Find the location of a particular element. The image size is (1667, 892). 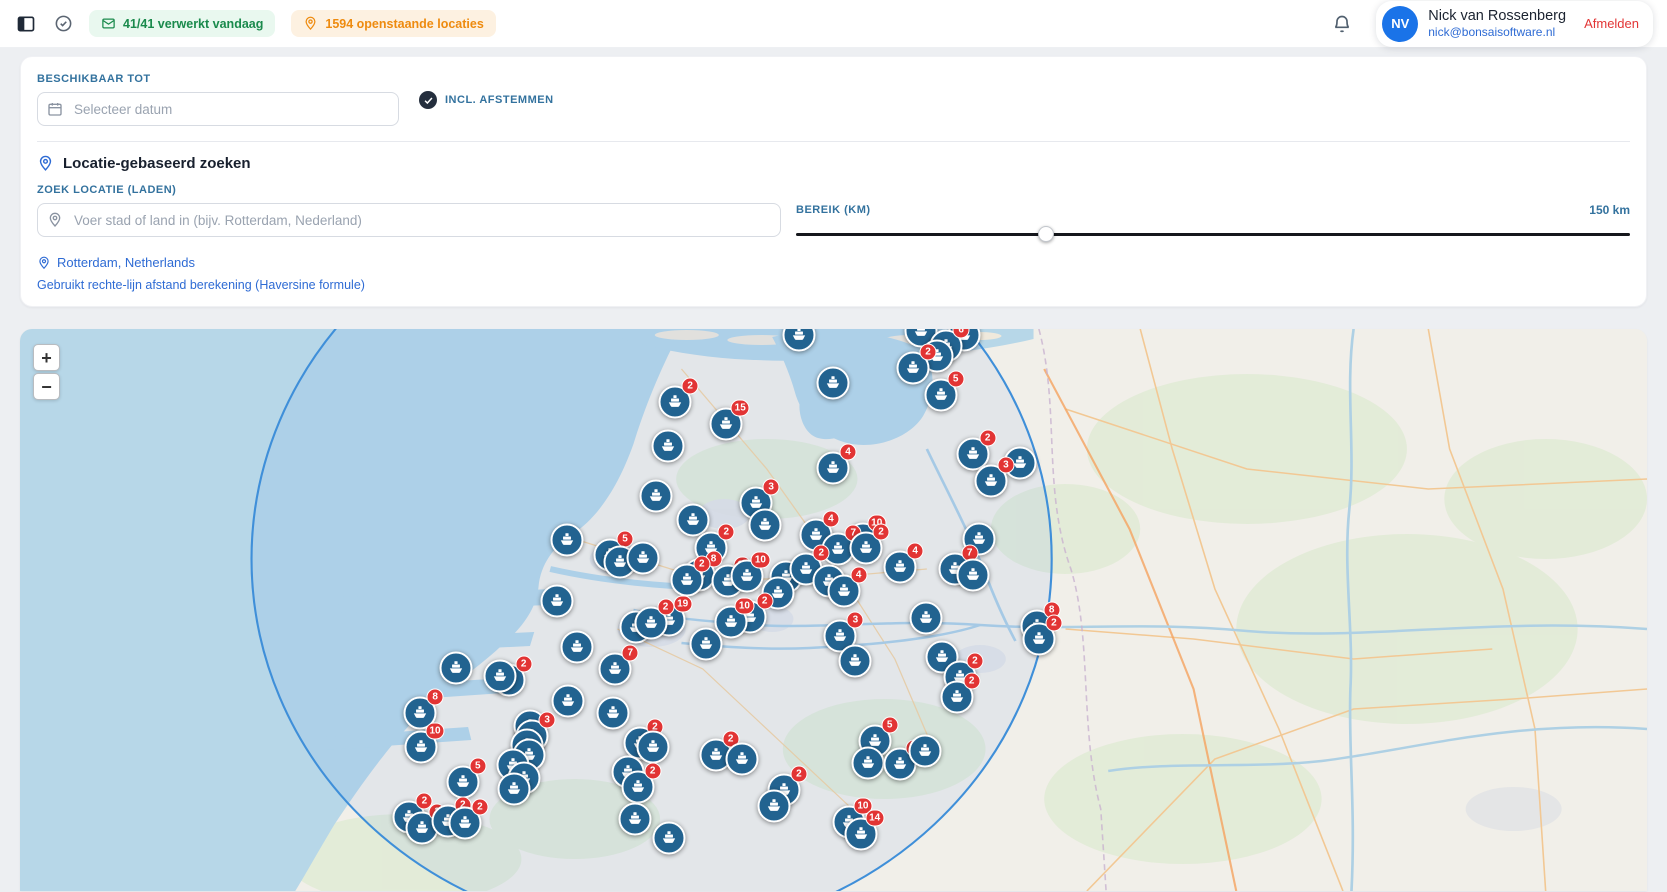

map-cluster-marker: 3 is located at coordinates (994, 477).